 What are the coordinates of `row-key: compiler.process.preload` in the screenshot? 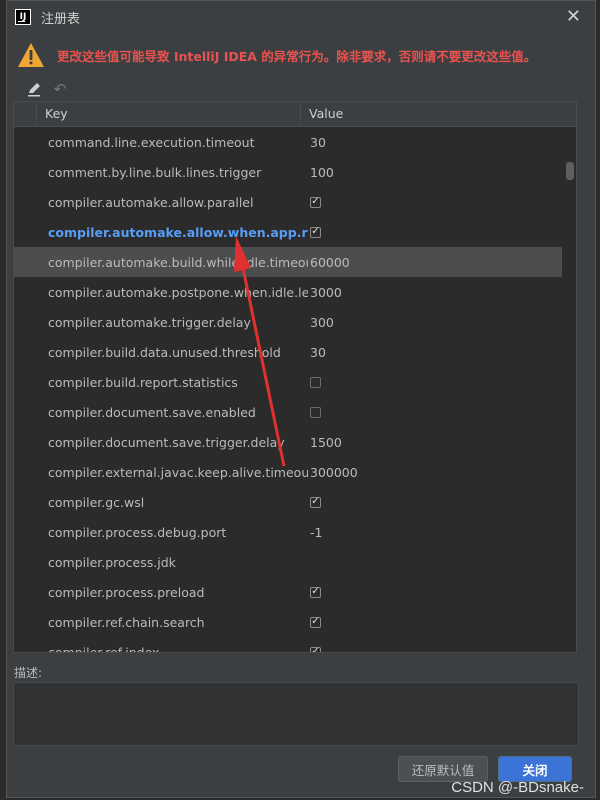 It's located at (126, 592).